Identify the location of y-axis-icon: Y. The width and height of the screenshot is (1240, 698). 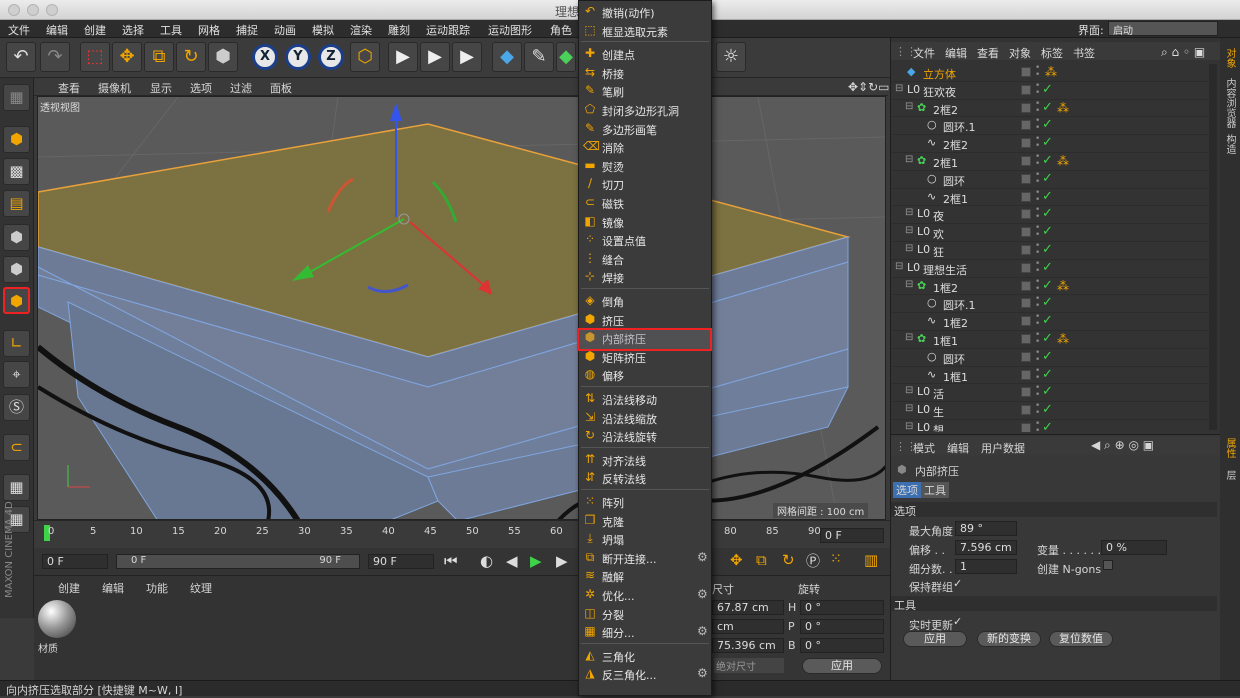
(298, 57).